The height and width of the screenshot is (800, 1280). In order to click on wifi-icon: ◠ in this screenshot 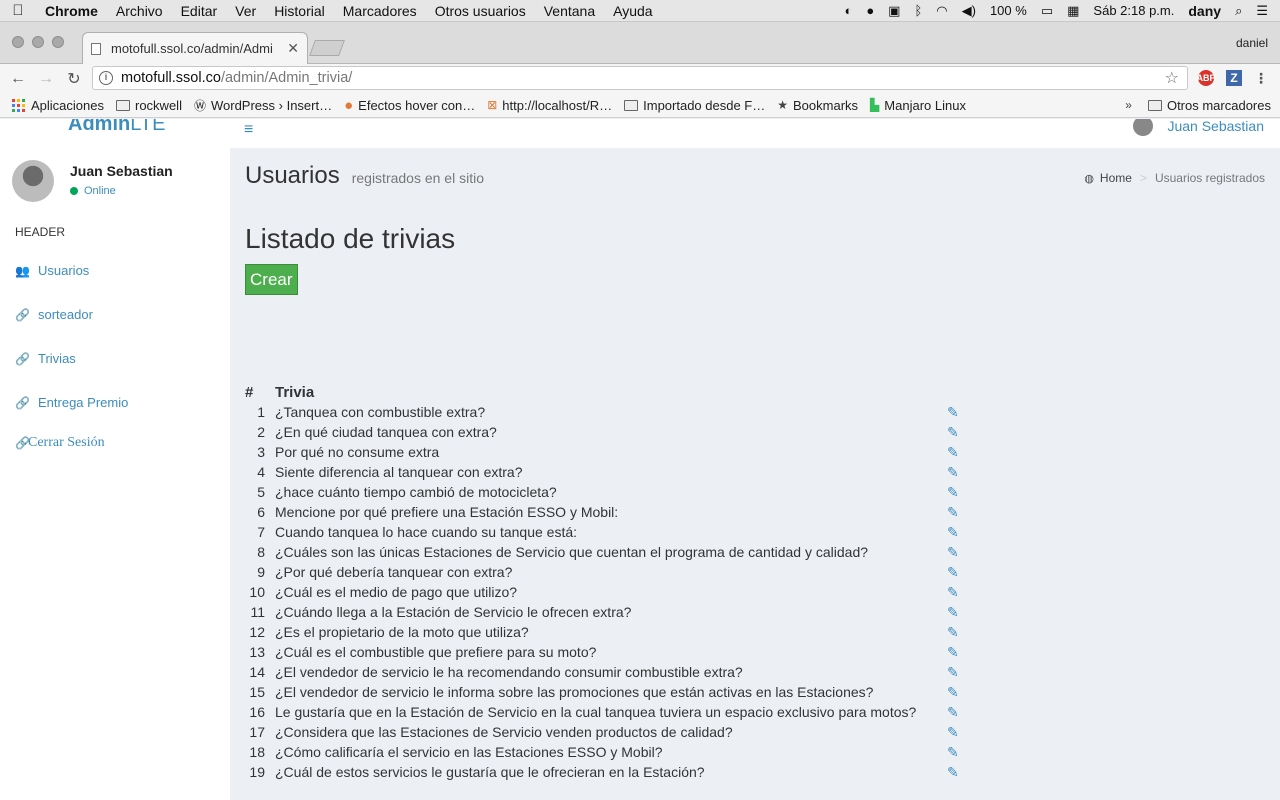, I will do `click(941, 11)`.